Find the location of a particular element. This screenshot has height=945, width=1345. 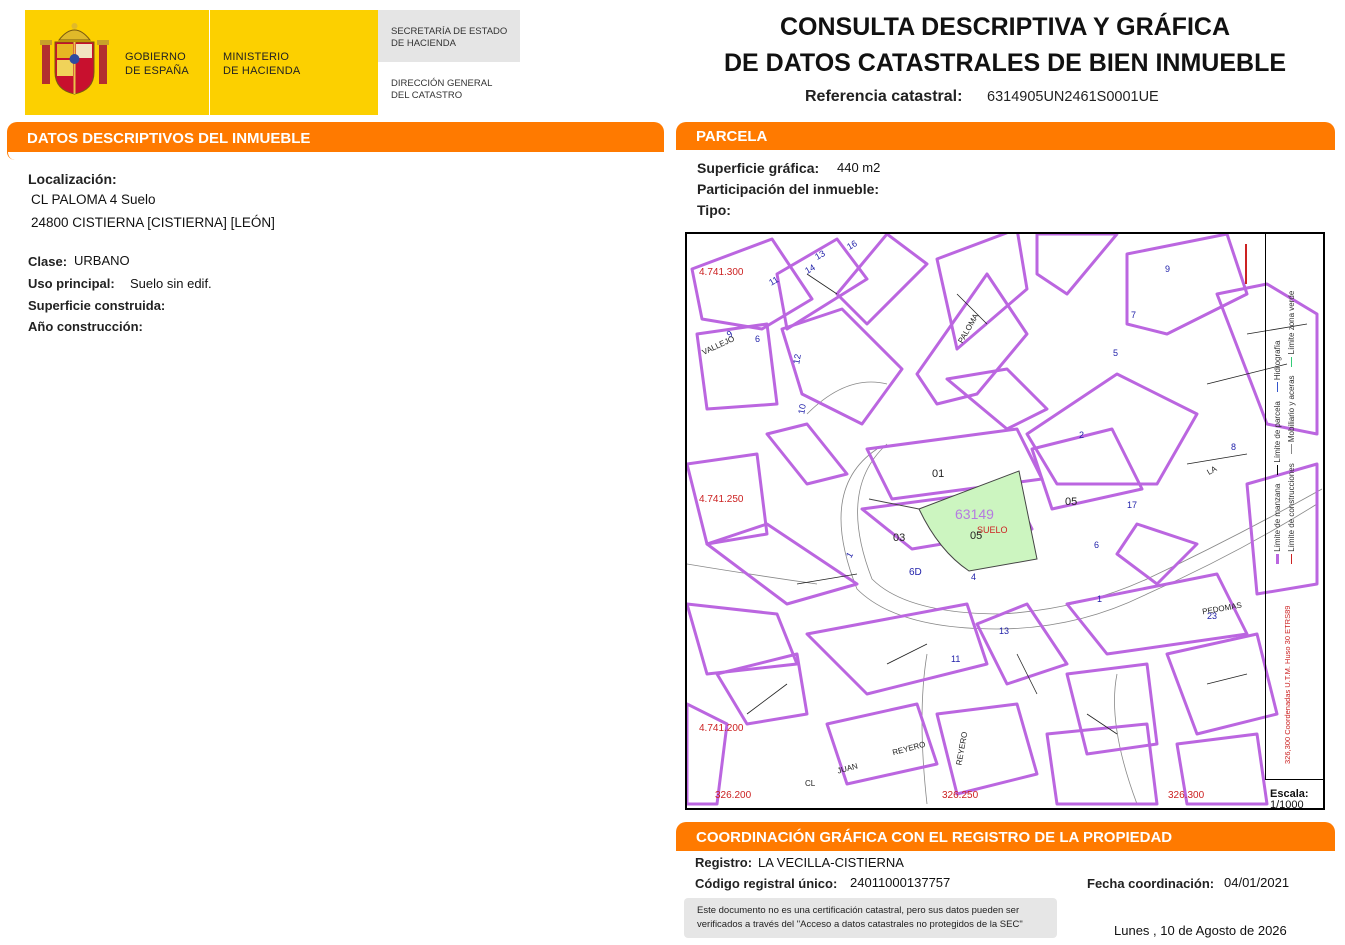

parcela-header: PARCELA is located at coordinates (1005, 136).